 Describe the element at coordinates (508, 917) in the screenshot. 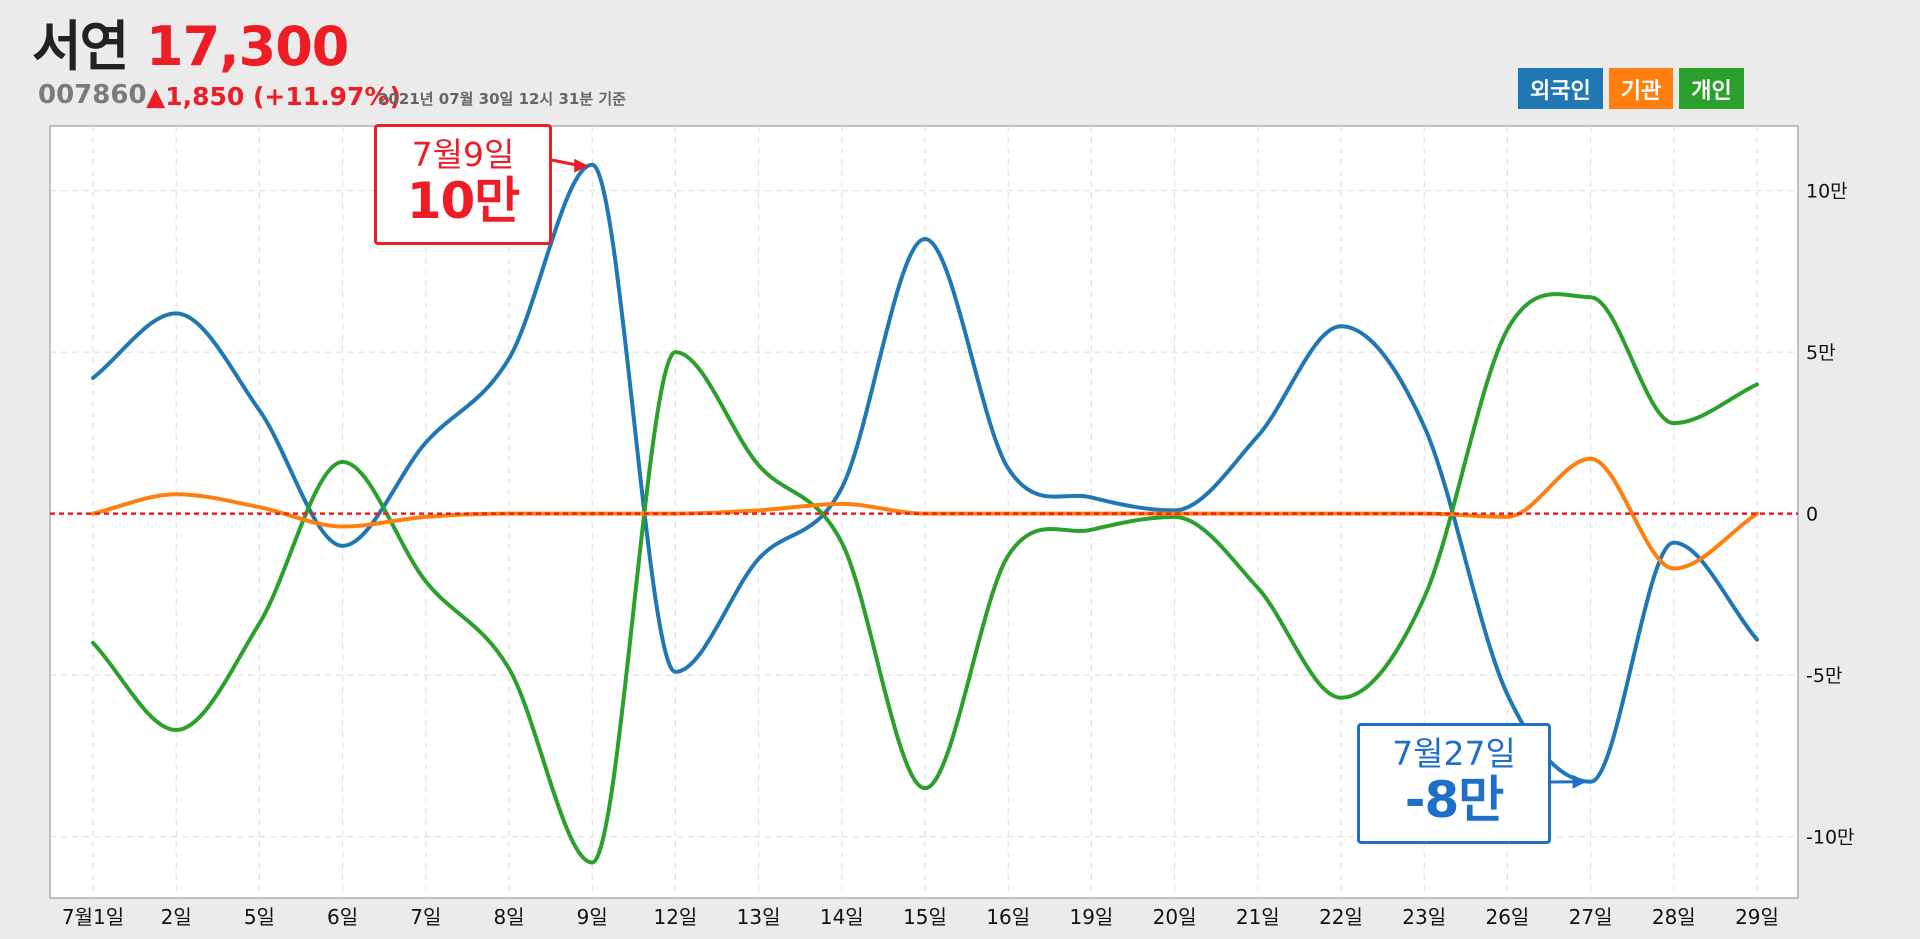

I see `x-tick-label: 8일` at that location.